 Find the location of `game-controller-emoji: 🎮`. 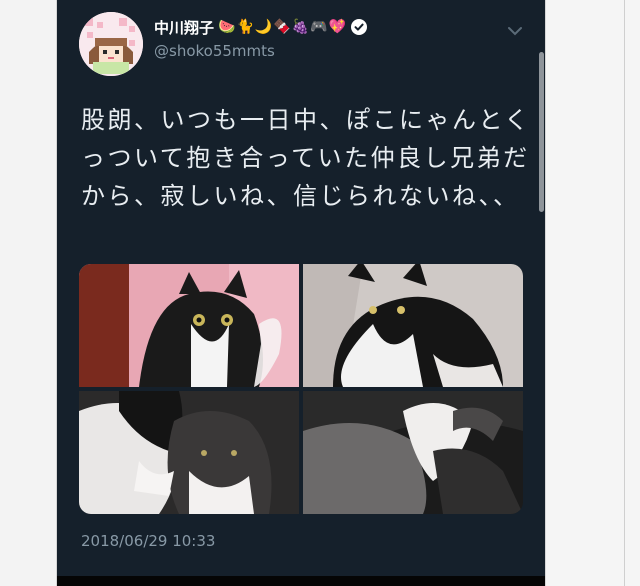

game-controller-emoji: 🎮 is located at coordinates (319, 27).